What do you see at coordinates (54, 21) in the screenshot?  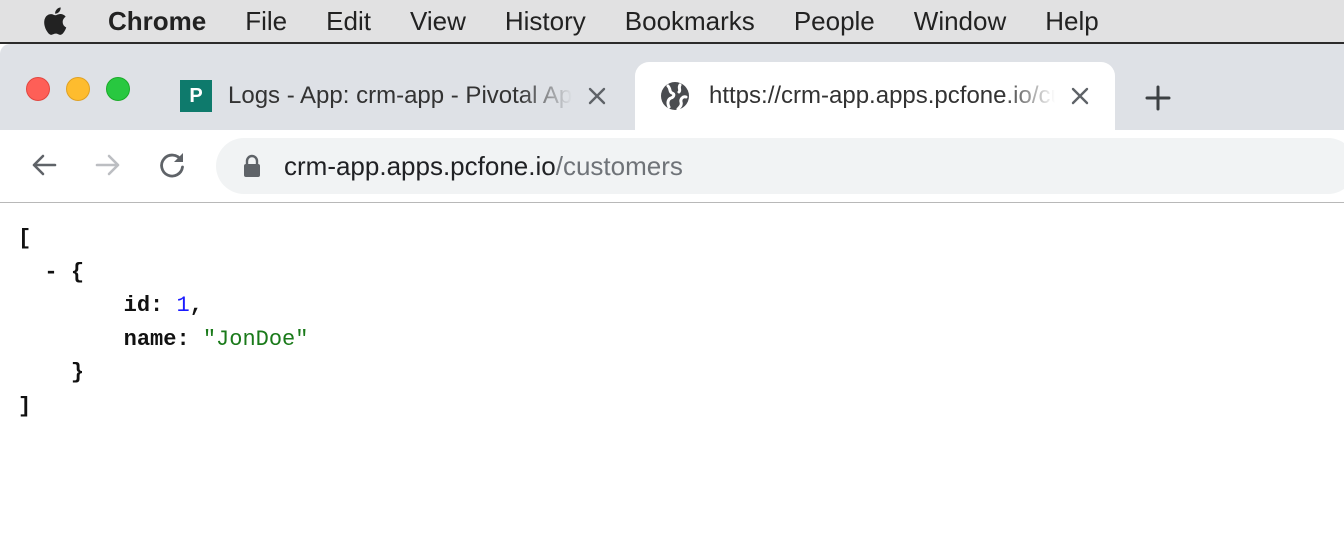 I see `apple-logo-icon` at bounding box center [54, 21].